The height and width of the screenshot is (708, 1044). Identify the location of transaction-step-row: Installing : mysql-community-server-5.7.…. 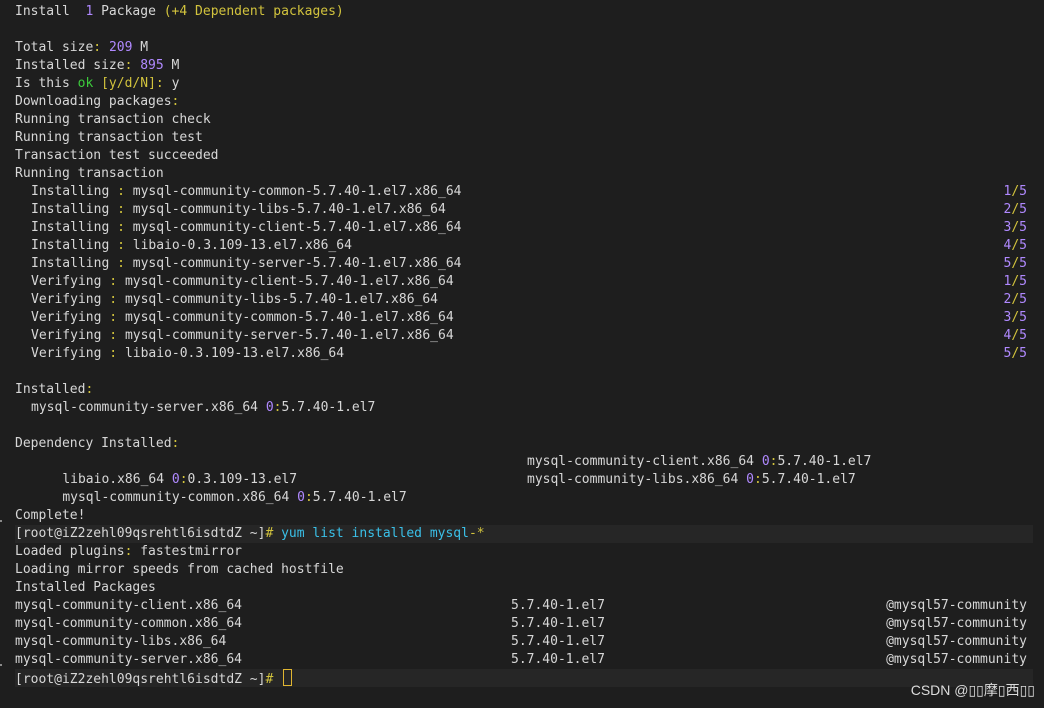
(529, 263).